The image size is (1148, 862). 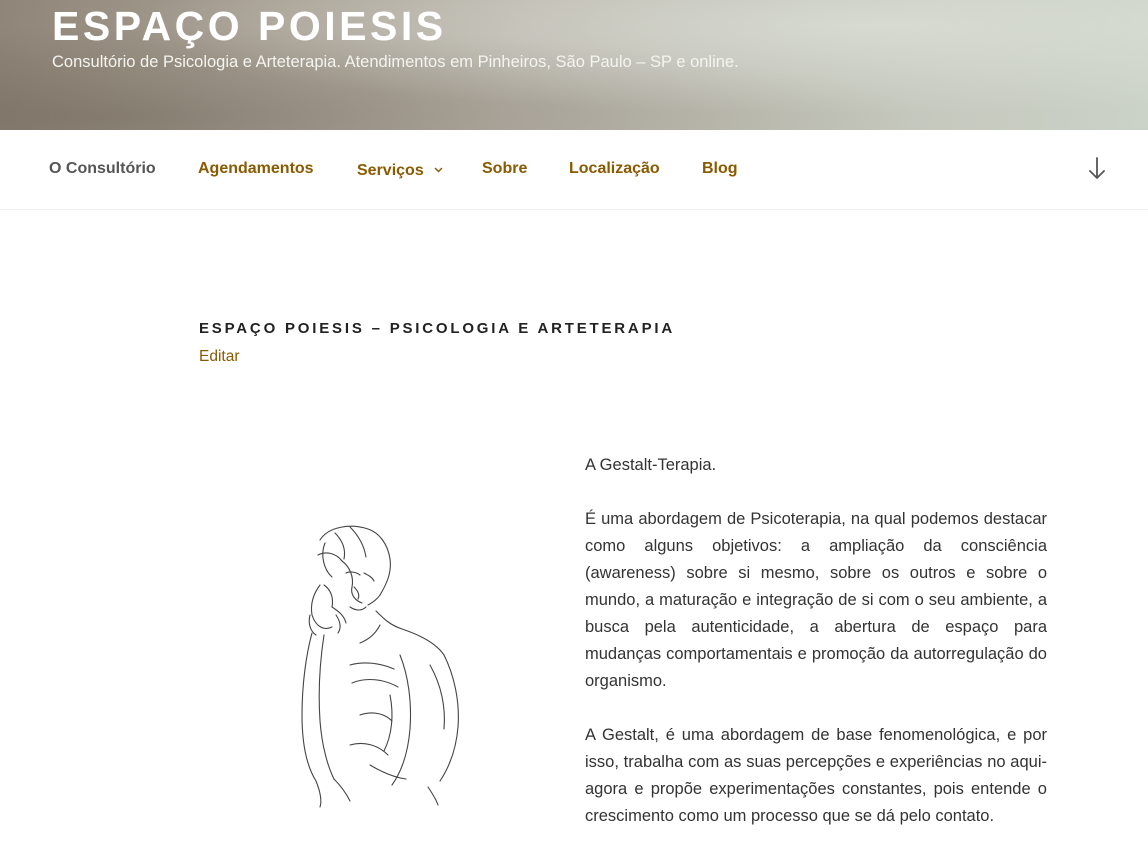 I want to click on nav-item-label: Localização, so click(x=614, y=168).